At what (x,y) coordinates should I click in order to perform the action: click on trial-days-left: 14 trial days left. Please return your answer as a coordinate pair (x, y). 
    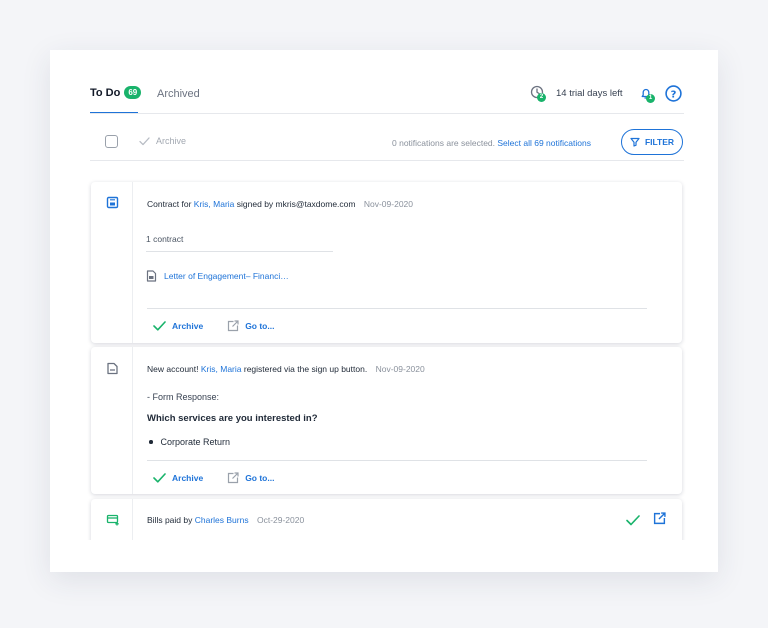
    Looking at the image, I should click on (589, 93).